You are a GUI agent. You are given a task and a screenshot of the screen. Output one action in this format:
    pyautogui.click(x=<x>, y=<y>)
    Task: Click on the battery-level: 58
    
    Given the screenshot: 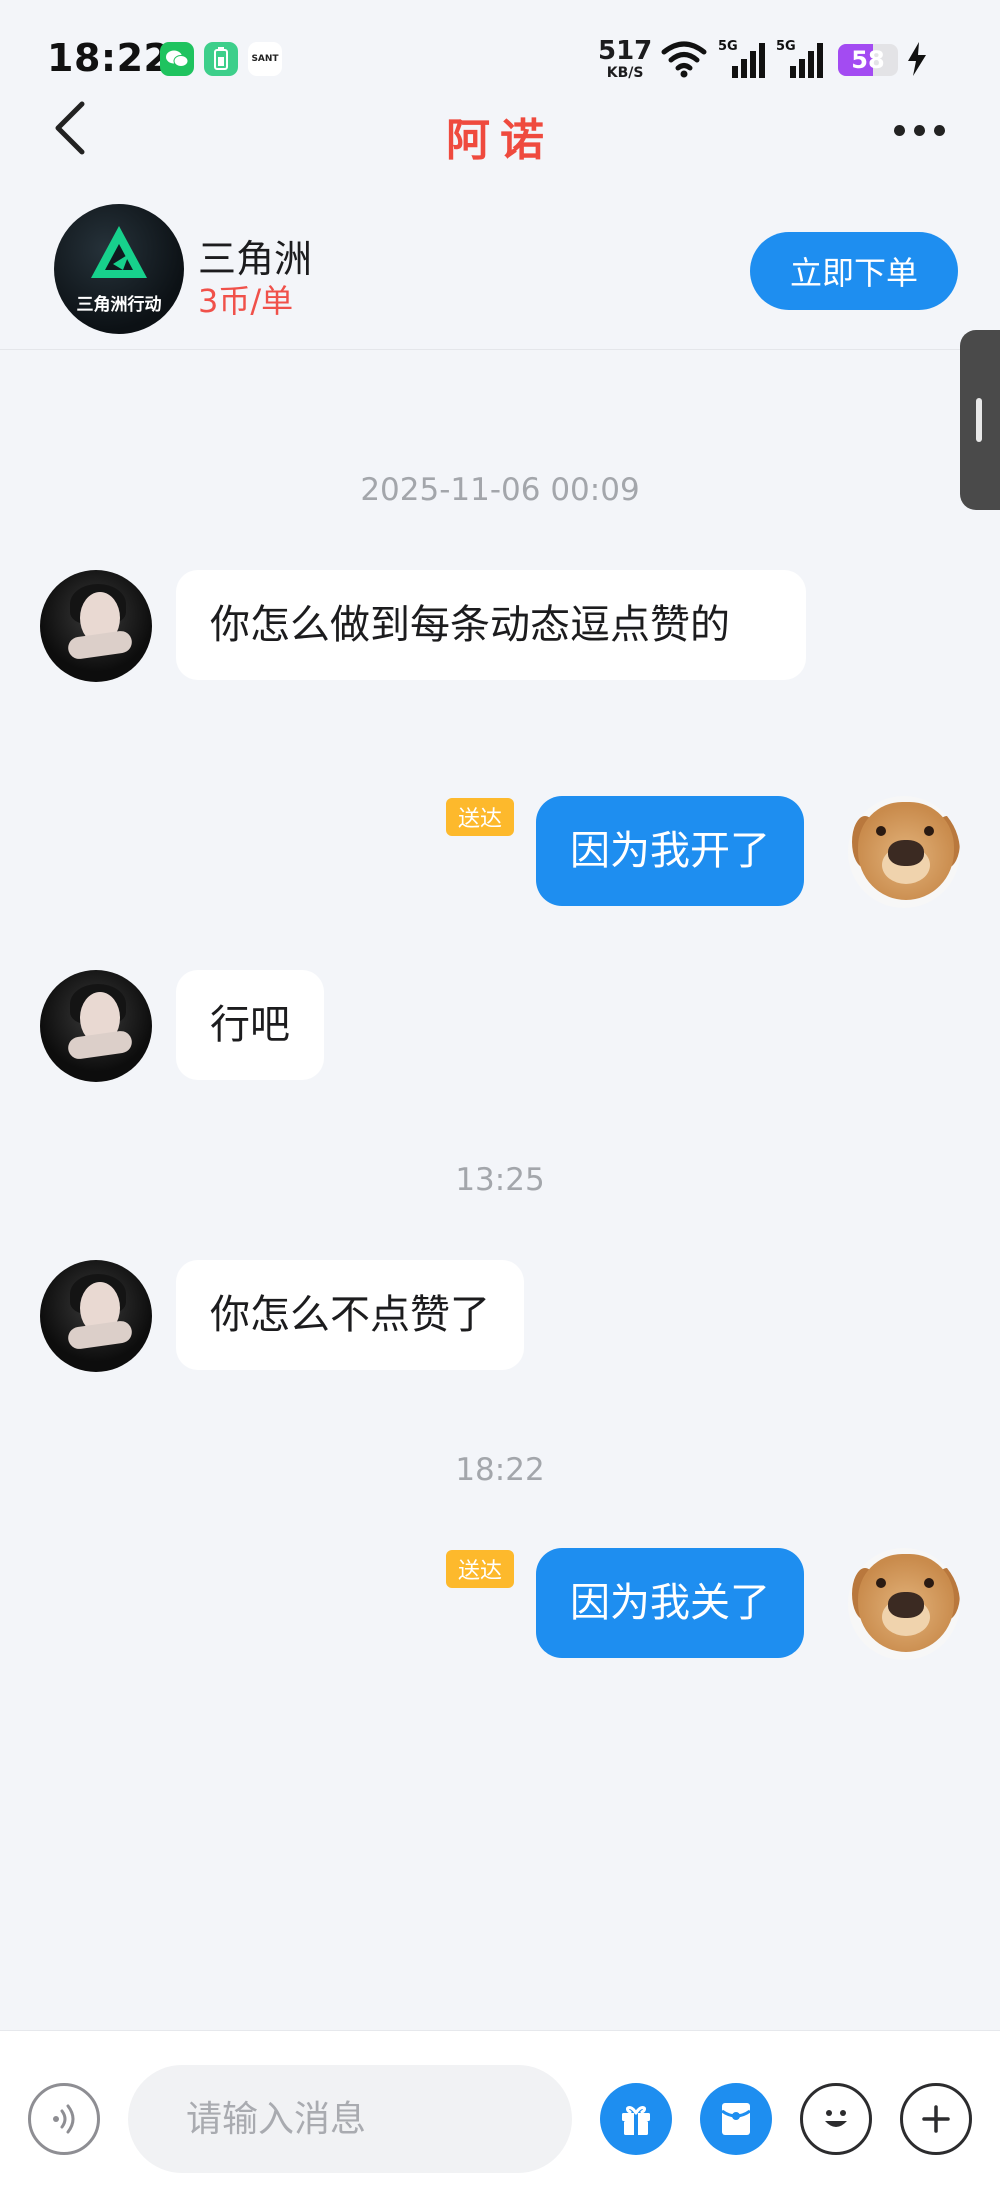 What is the action you would take?
    pyautogui.click(x=868, y=60)
    